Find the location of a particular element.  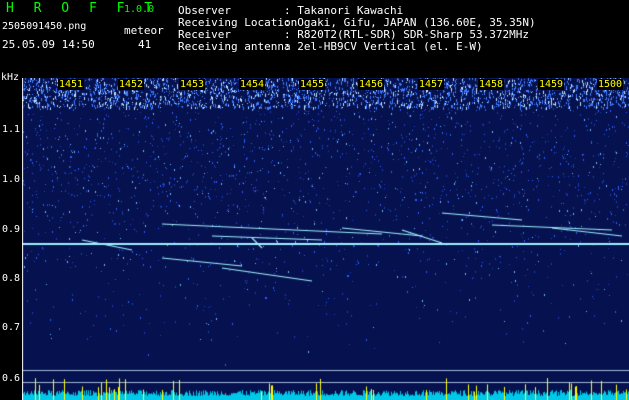

file-name: 2505091450.png is located at coordinates (44, 26).